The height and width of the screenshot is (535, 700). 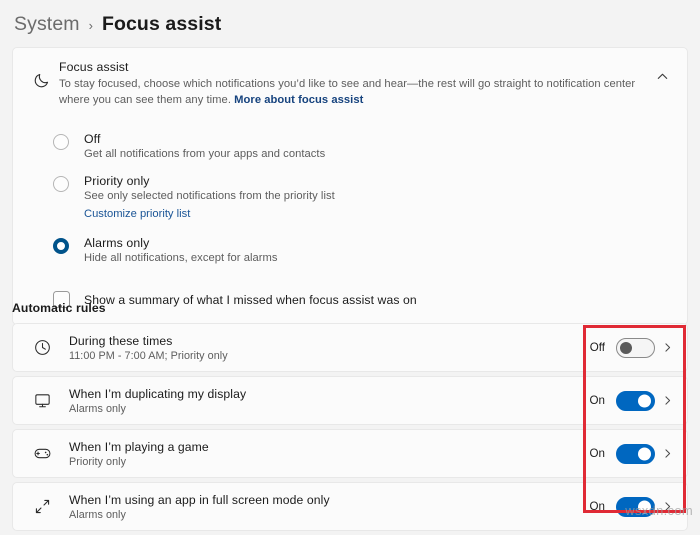 What do you see at coordinates (148, 355) in the screenshot?
I see `rule-sublabel-during-these-times: 11:00 PM - 7:00 AM; Priority only` at bounding box center [148, 355].